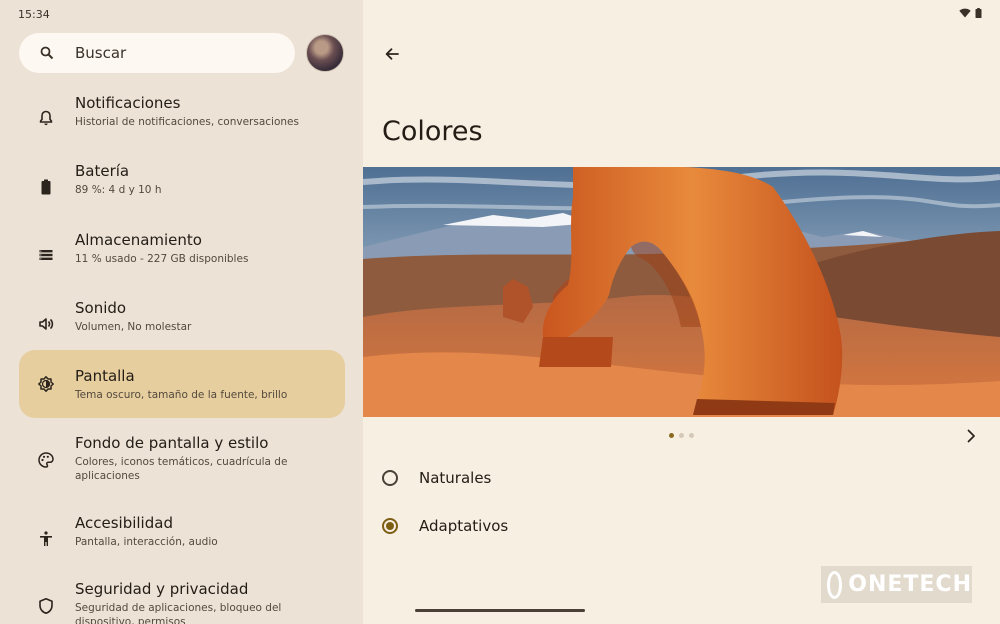 This screenshot has height=624, width=1000. I want to click on color-option-naturales: Naturales, so click(436, 478).